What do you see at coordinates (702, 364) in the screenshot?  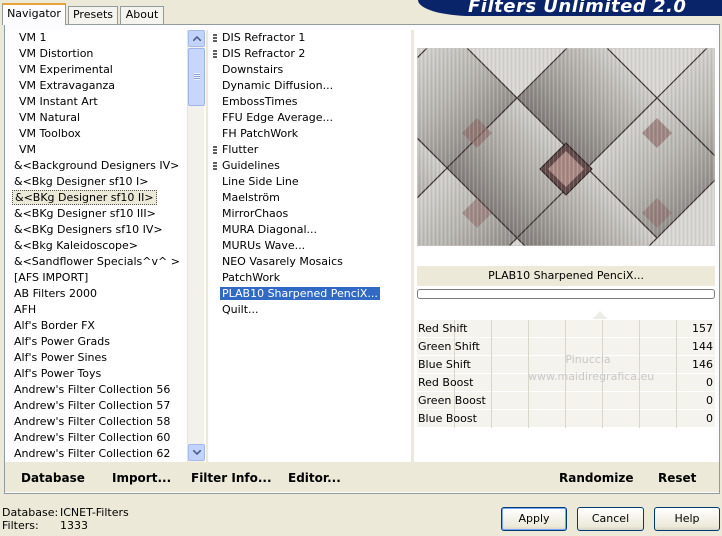 I see `param-value: 146` at bounding box center [702, 364].